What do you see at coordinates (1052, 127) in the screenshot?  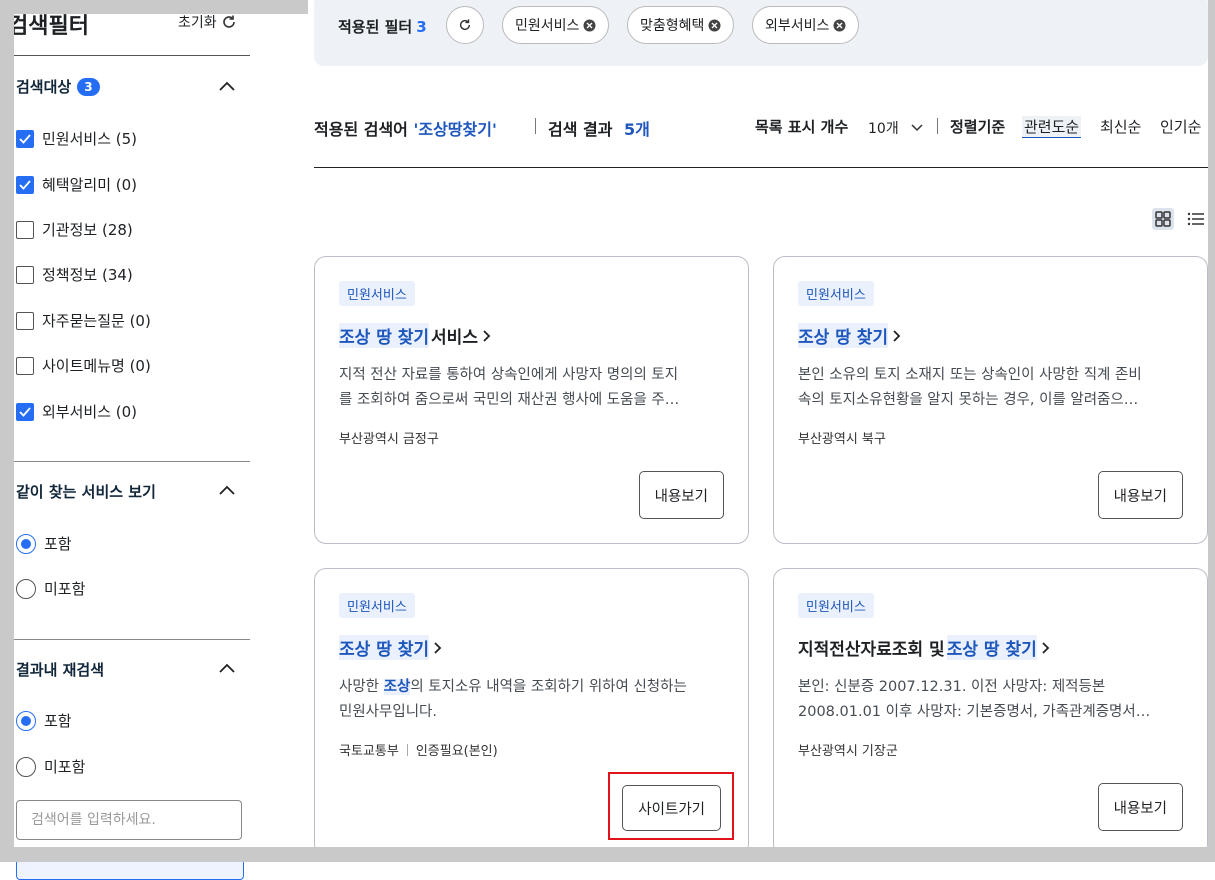 I see `sort-relevance: 관련도순` at bounding box center [1052, 127].